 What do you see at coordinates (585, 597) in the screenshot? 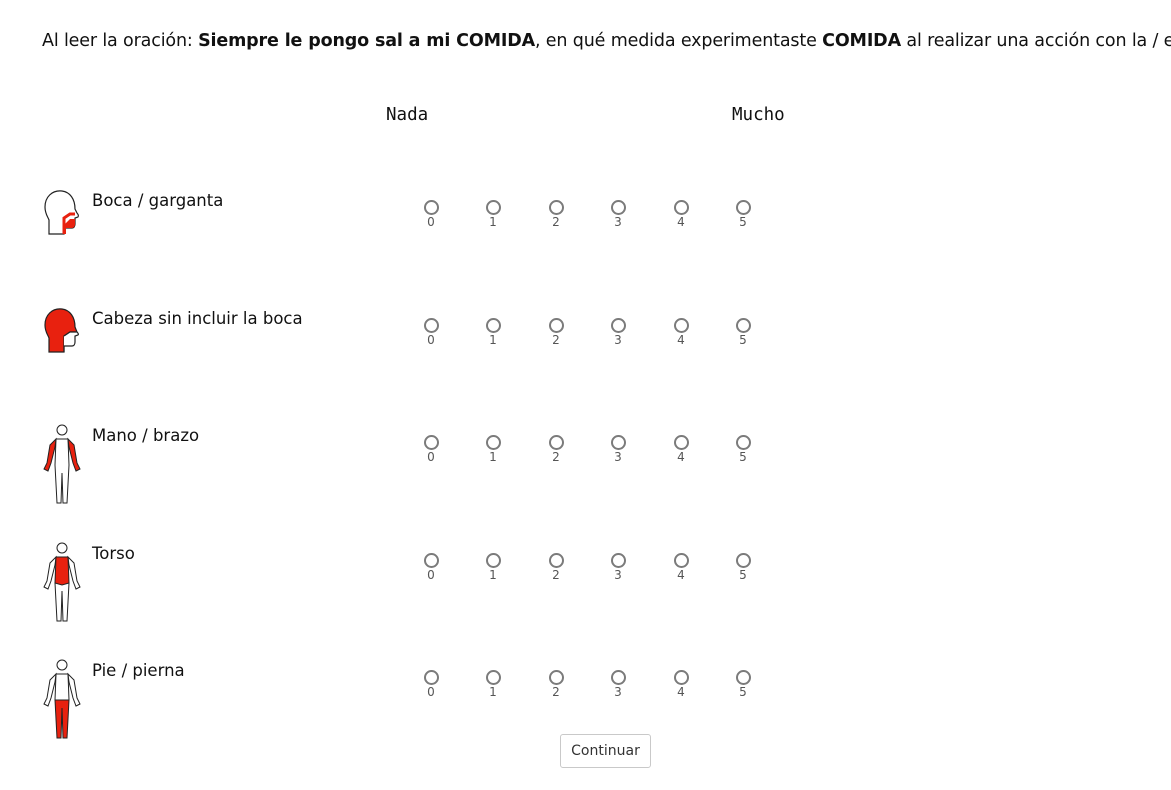
I see `rating-row-torso: Torso 0 1 2 3 4 5` at bounding box center [585, 597].